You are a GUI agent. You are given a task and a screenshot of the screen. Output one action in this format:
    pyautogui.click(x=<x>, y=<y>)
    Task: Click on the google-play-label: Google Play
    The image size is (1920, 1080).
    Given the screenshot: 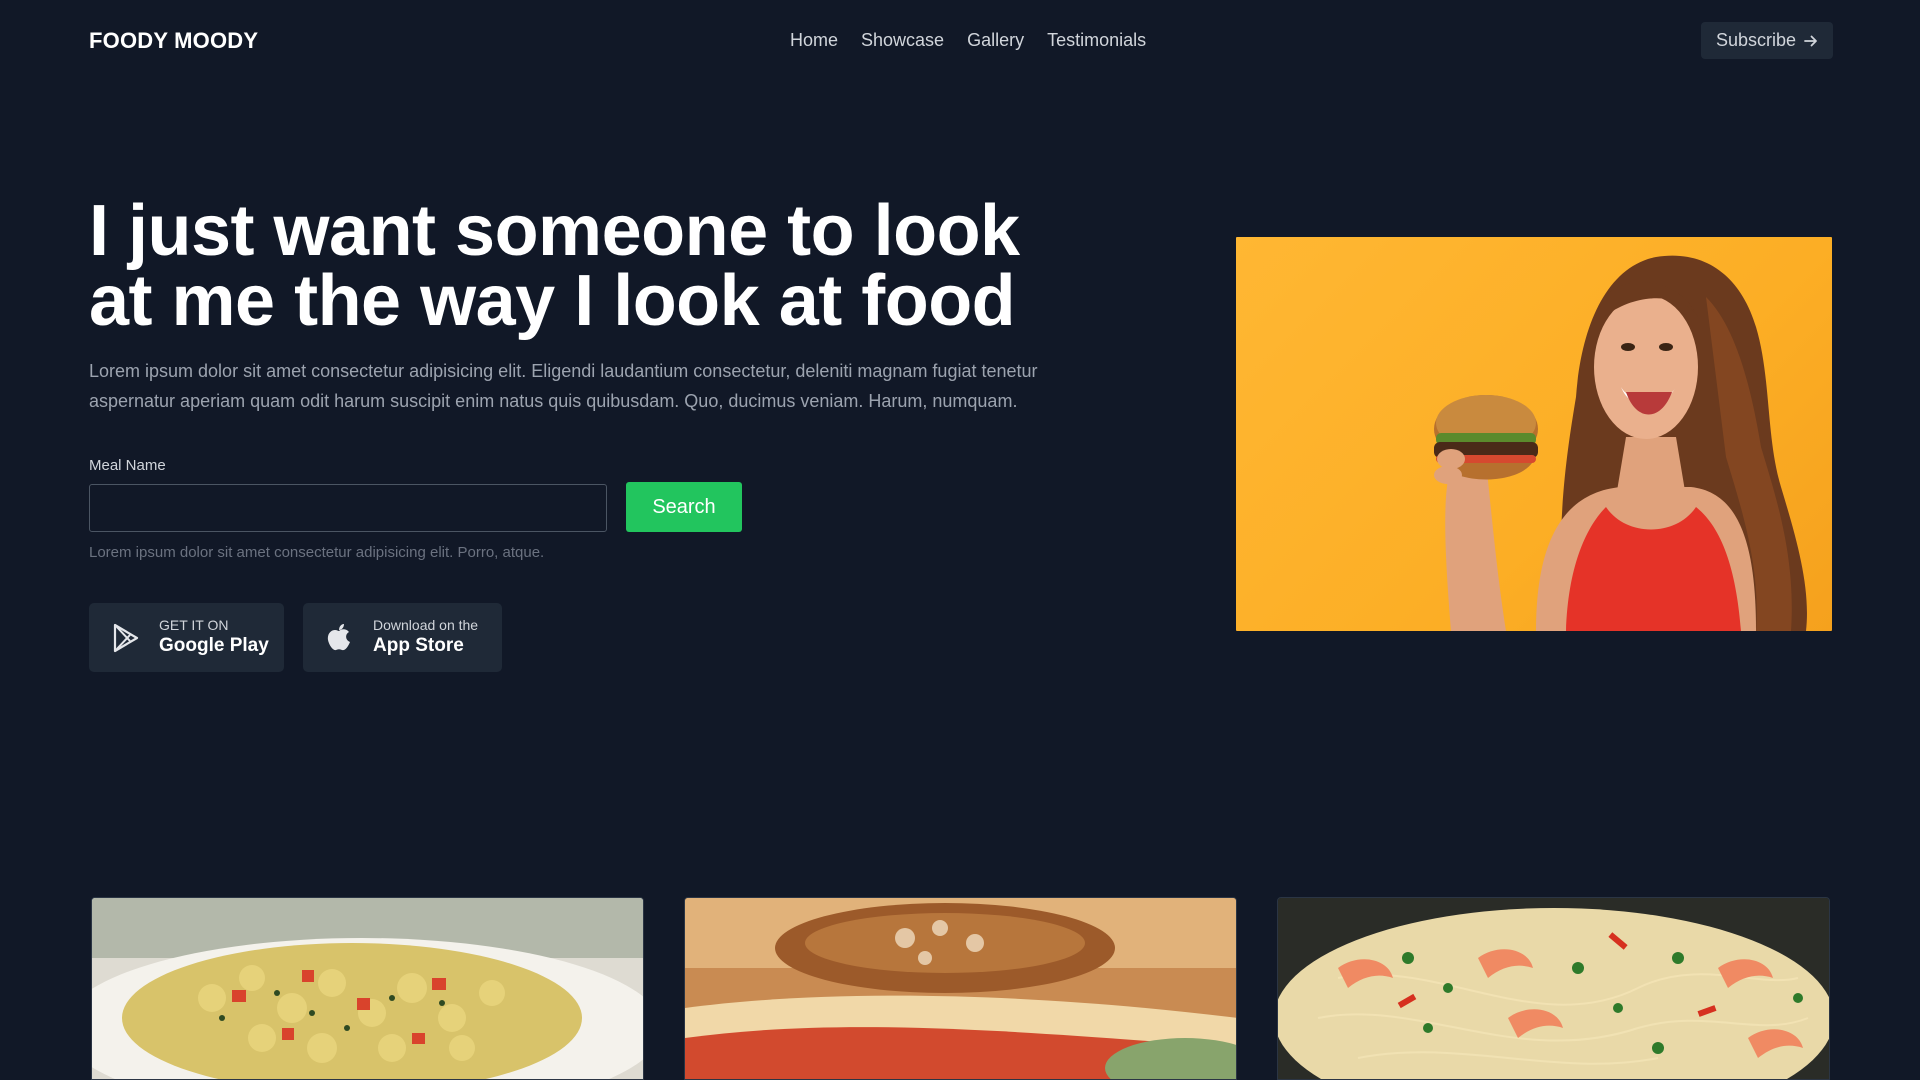 What is the action you would take?
    pyautogui.click(x=214, y=645)
    